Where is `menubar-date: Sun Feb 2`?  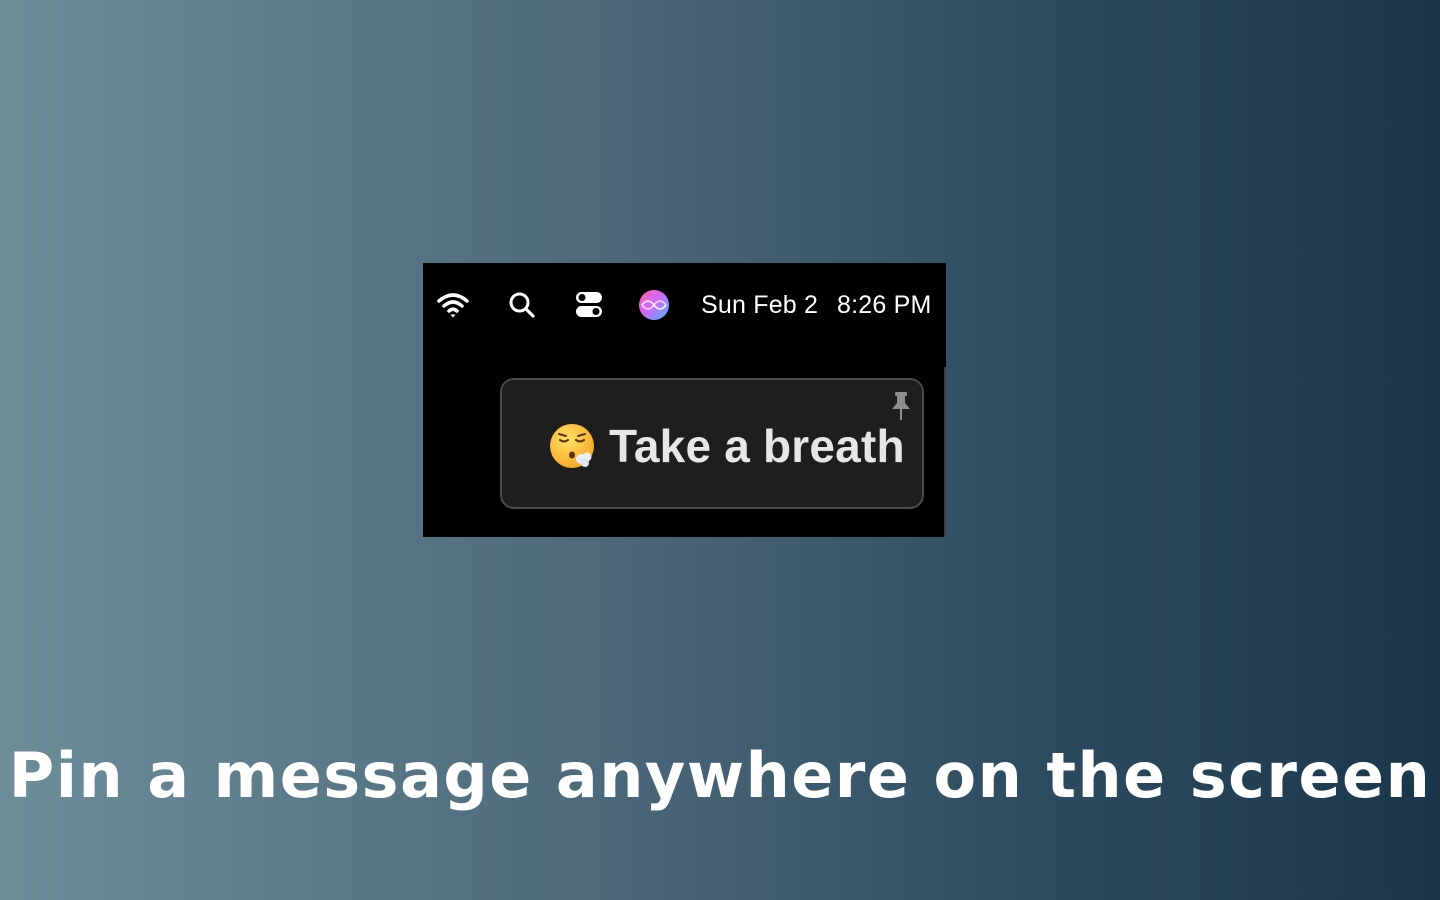 menubar-date: Sun Feb 2 is located at coordinates (759, 305).